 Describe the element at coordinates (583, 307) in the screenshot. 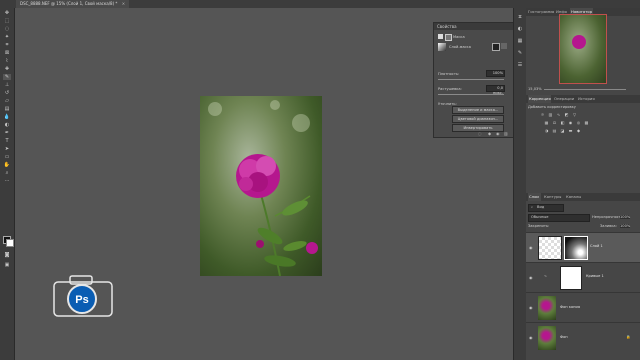

I see `layer-row: ◉ Фон копия` at that location.